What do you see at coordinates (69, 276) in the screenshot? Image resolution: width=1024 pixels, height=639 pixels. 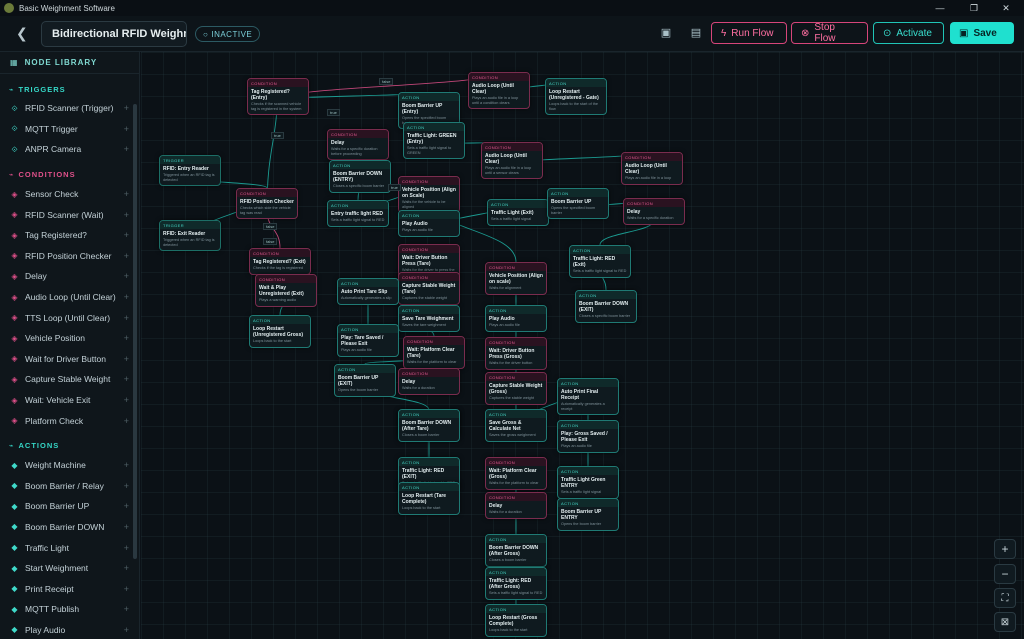 I see `library-item: ◈ Delay +` at bounding box center [69, 276].